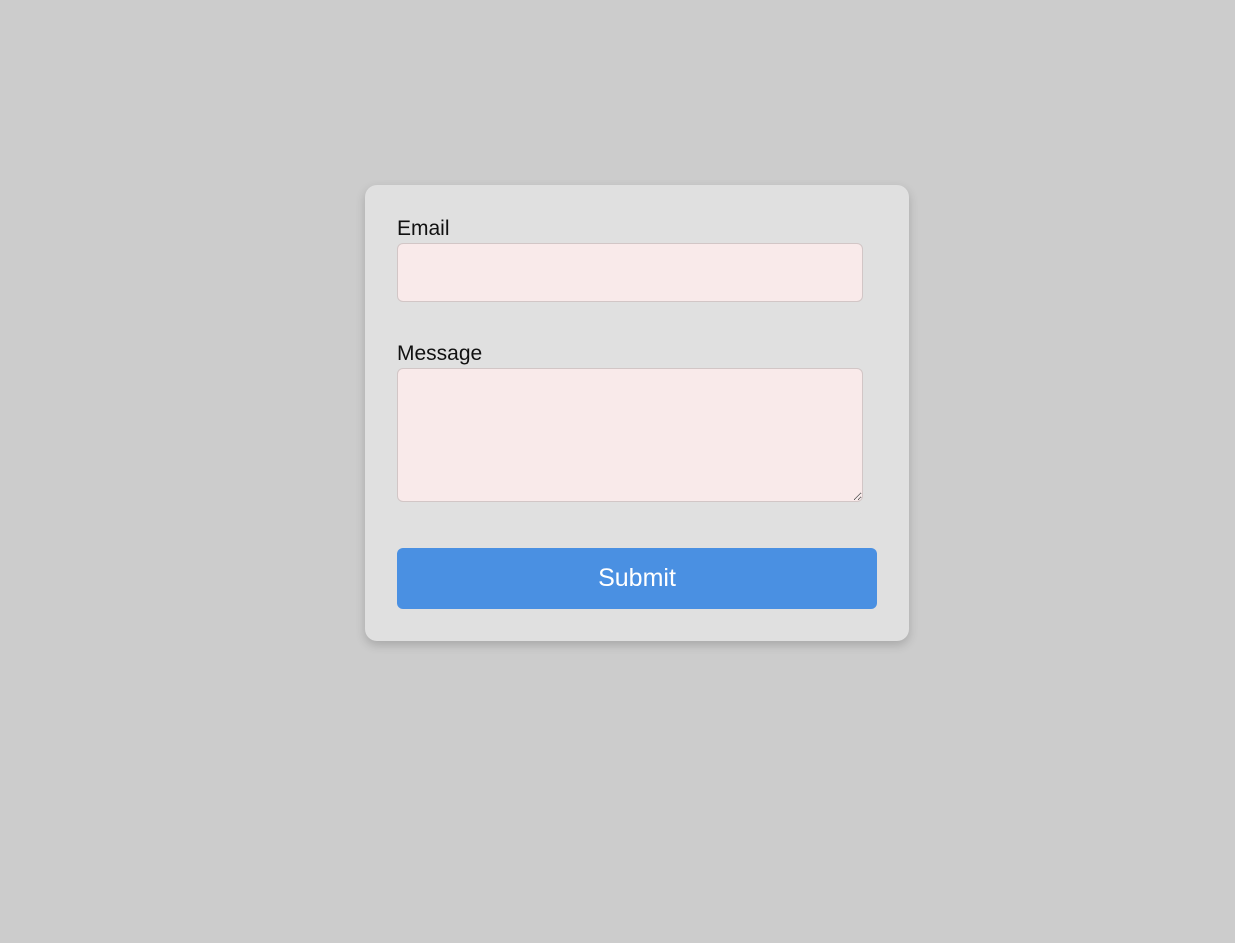  What do you see at coordinates (423, 228) in the screenshot?
I see `email-label: Email` at bounding box center [423, 228].